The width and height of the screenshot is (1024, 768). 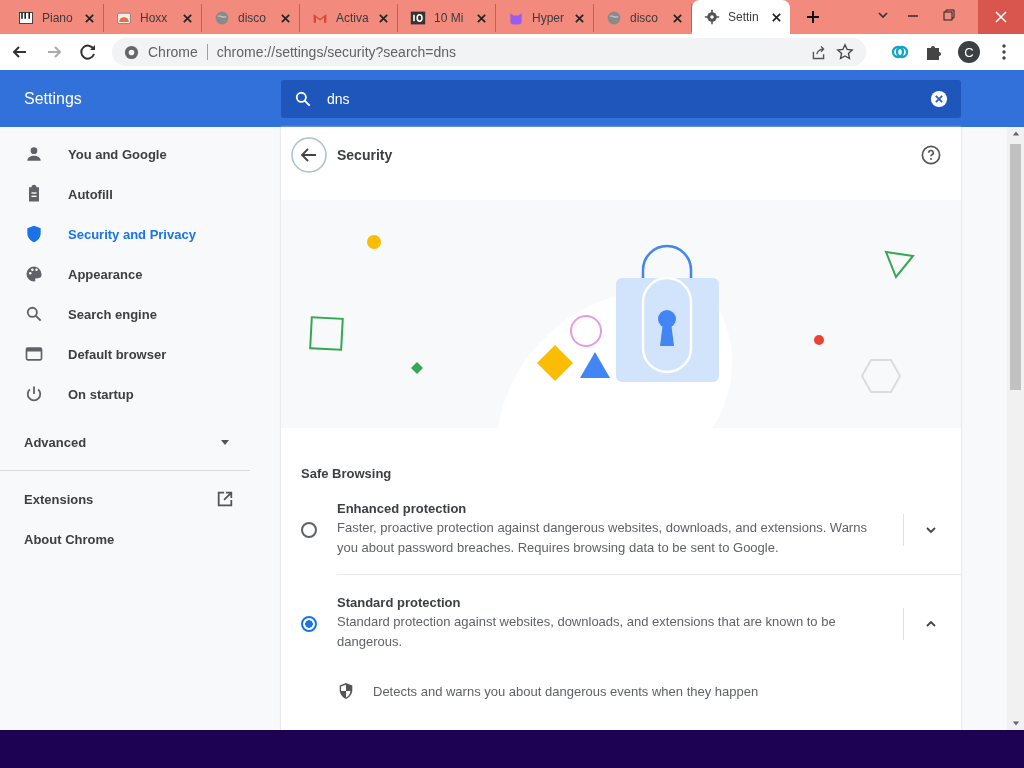 I want to click on section-title: Security, so click(x=365, y=155).